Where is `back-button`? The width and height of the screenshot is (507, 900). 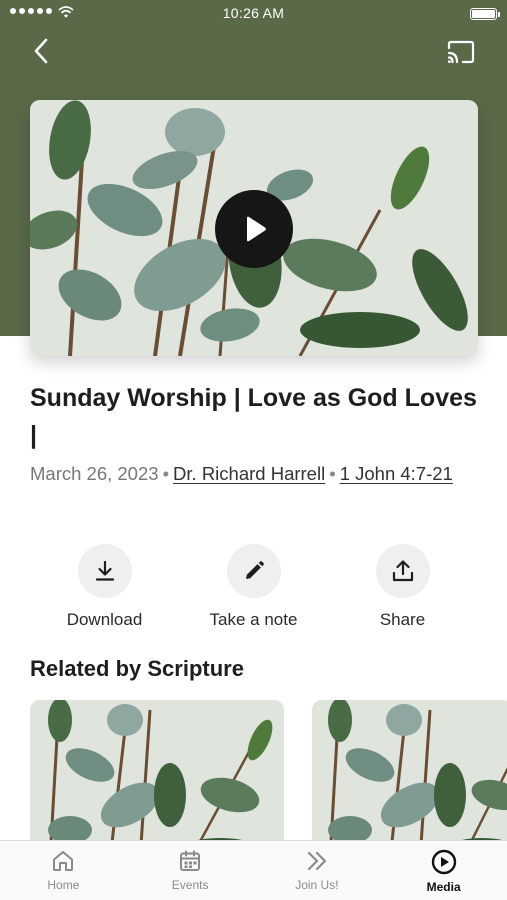 back-button is located at coordinates (41, 51).